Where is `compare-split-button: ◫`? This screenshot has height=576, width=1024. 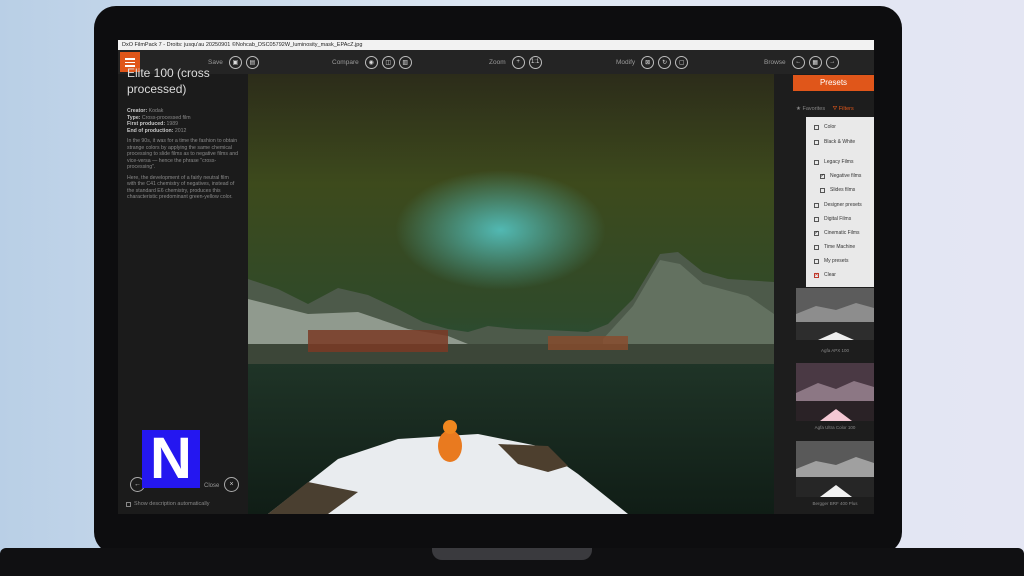
compare-split-button: ◫ is located at coordinates (388, 62).